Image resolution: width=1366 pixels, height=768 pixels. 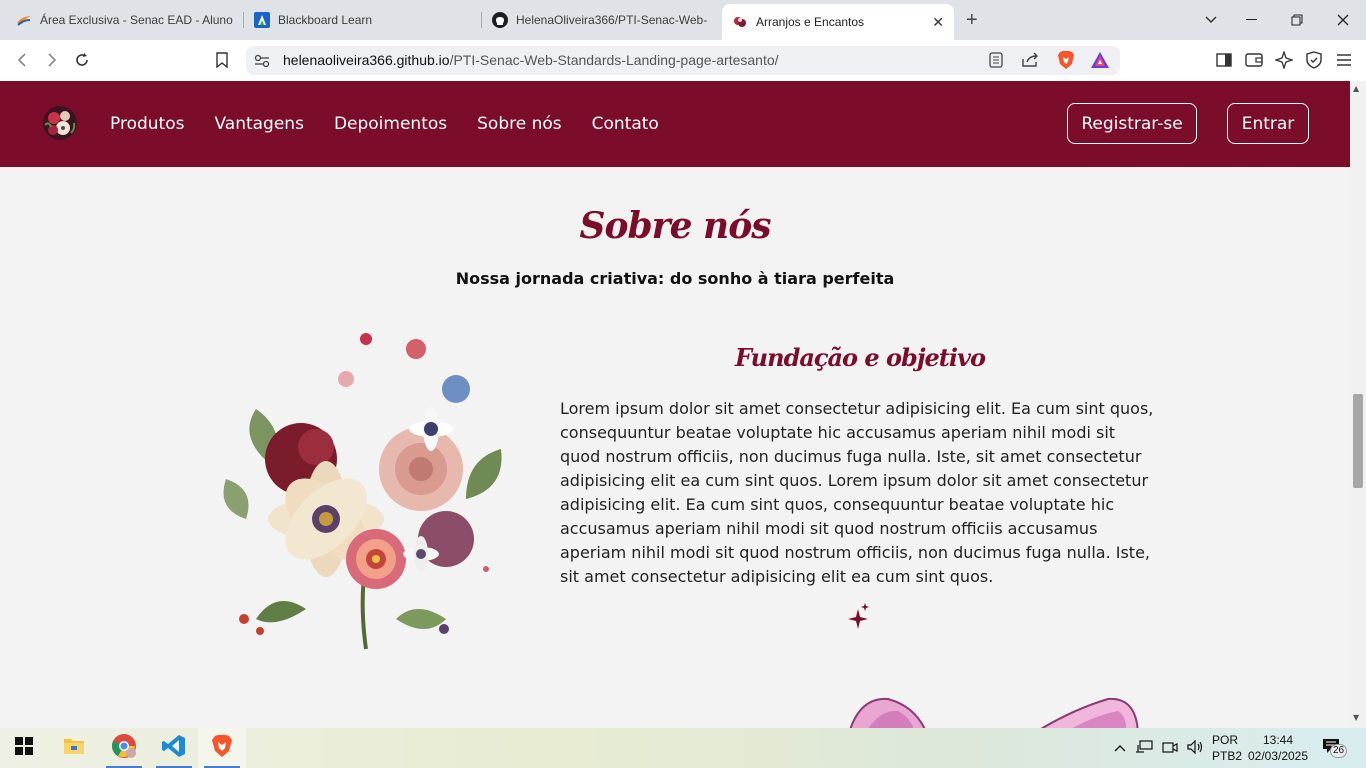 I want to click on clock: 13:44 02/03/2025, so click(x=1278, y=748).